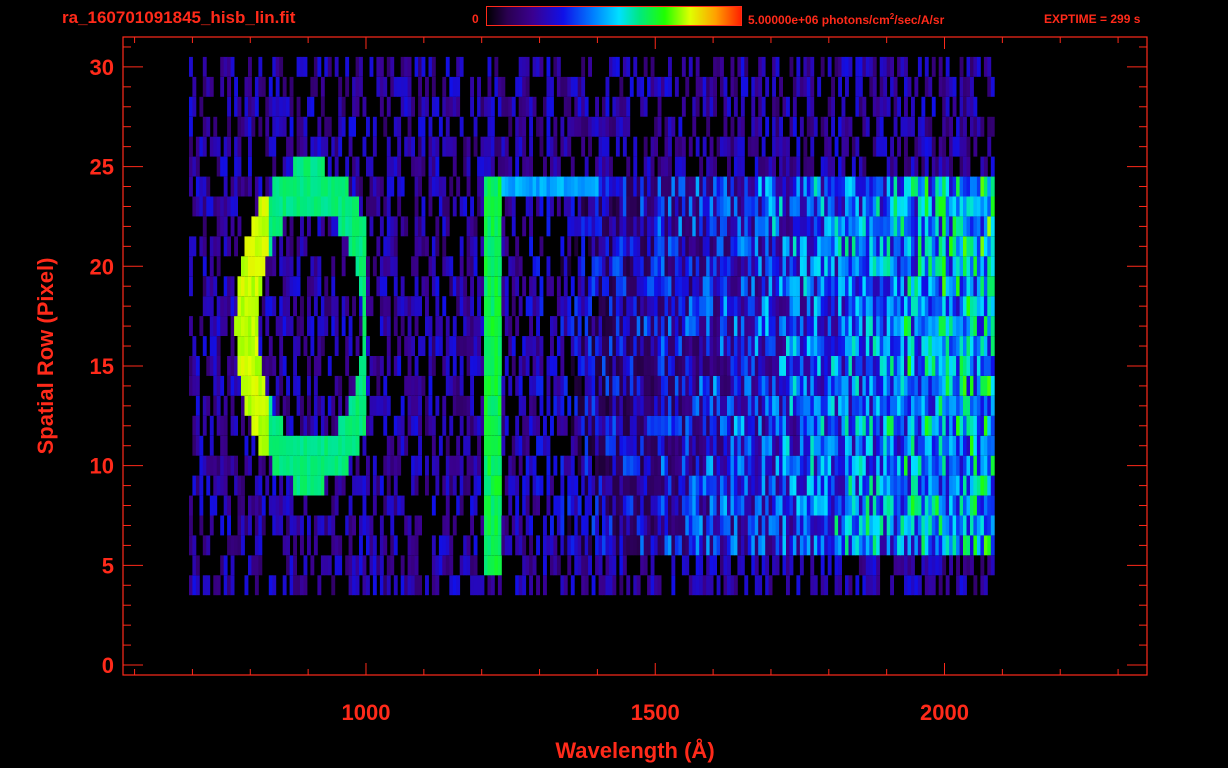 The width and height of the screenshot is (1228, 768). Describe the element at coordinates (45, 356) in the screenshot. I see `y-axis-label: Spatial Row (Pixel)` at that location.